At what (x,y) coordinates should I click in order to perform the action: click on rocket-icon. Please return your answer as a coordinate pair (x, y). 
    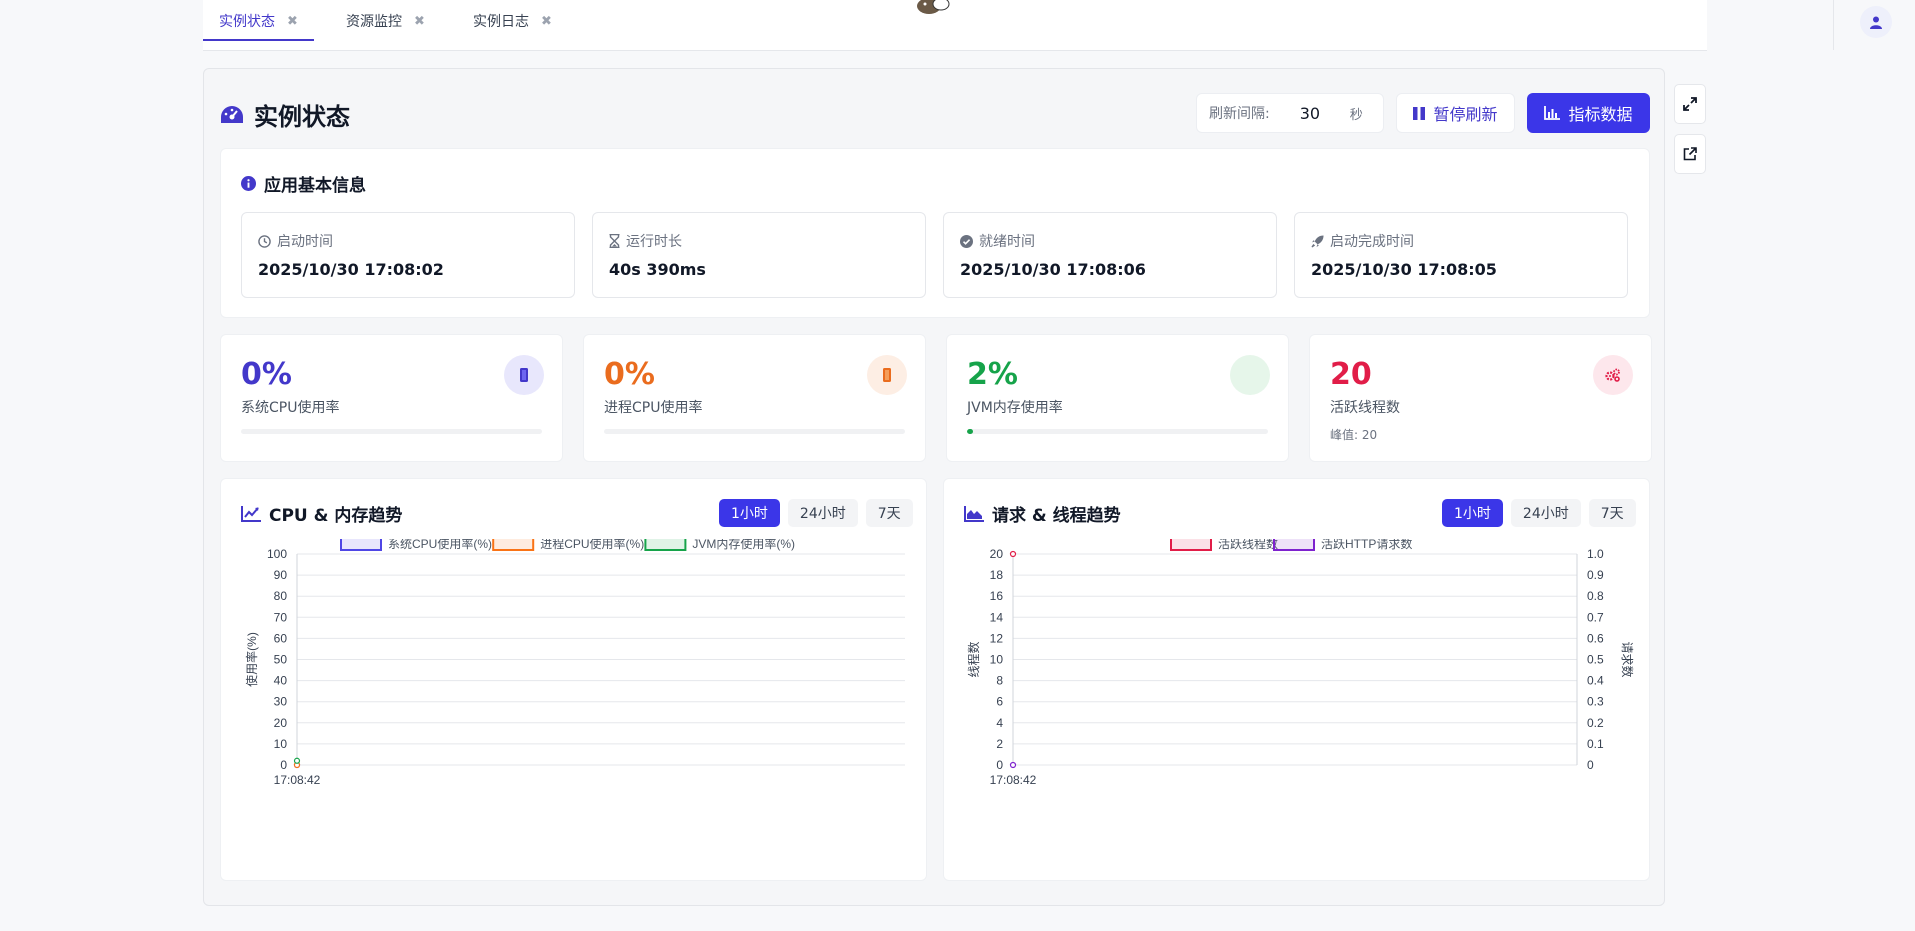
    Looking at the image, I should click on (1317, 241).